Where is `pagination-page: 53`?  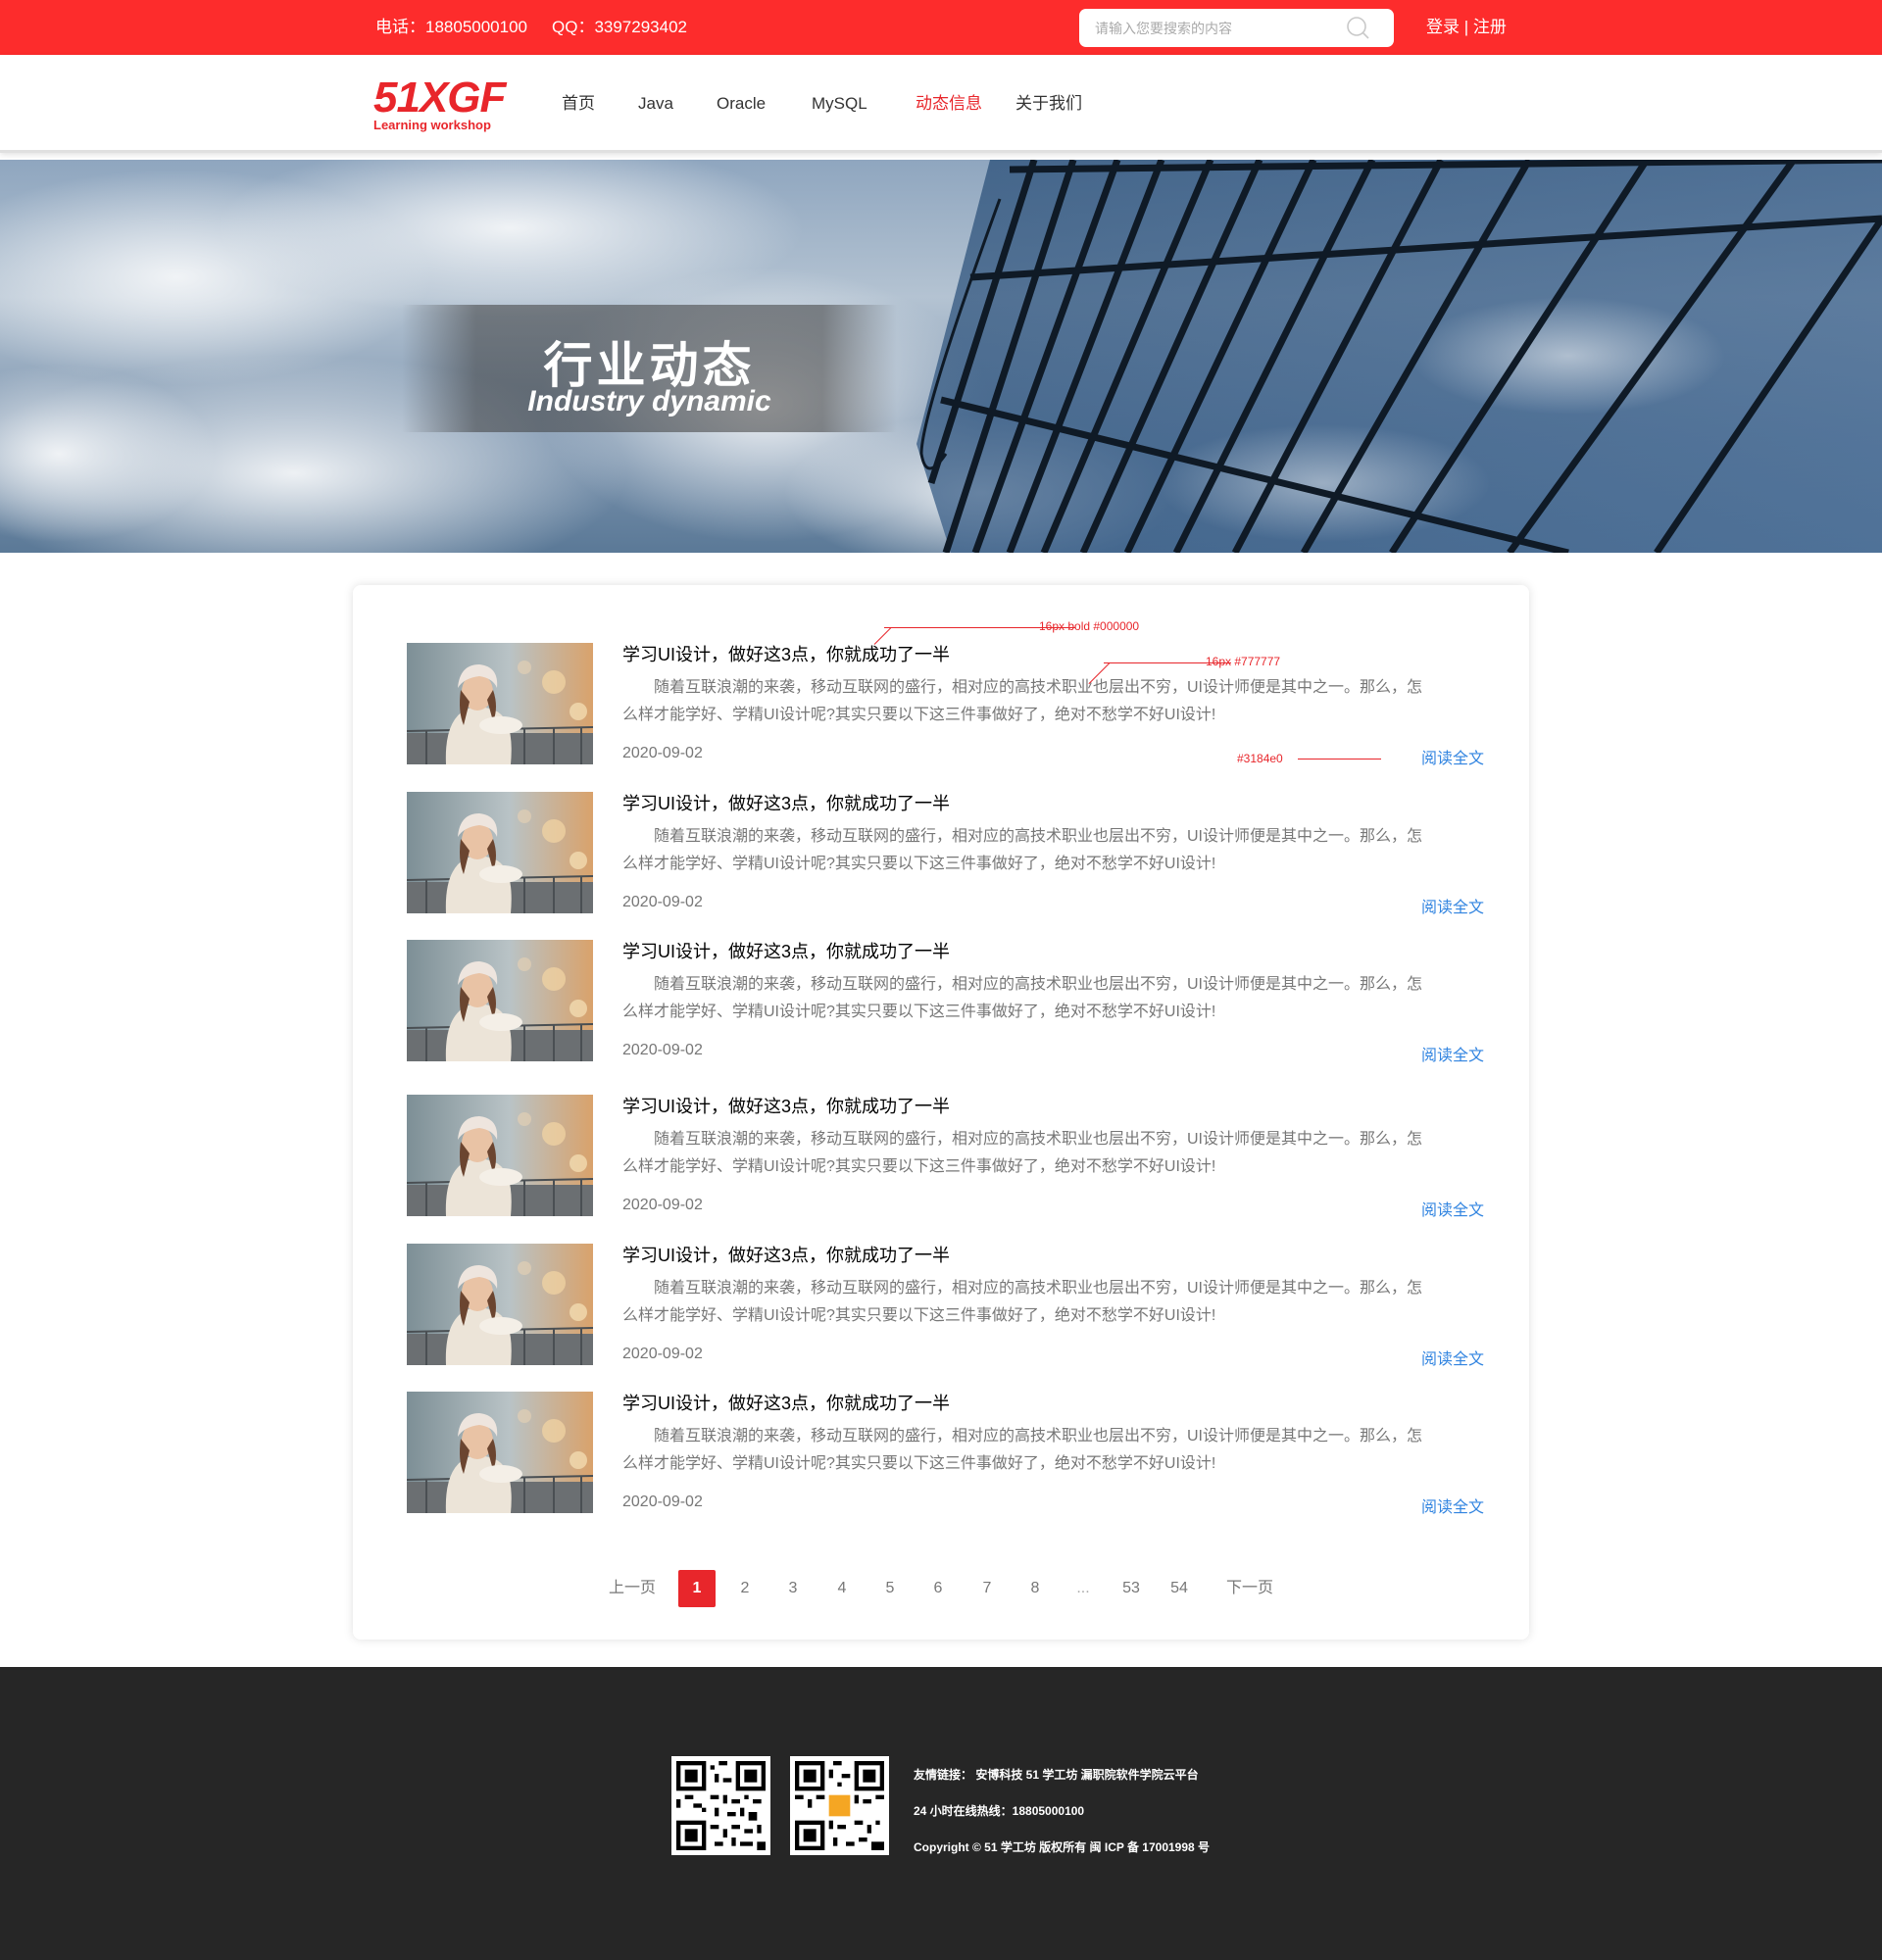
pagination-page: 53 is located at coordinates (1131, 1588).